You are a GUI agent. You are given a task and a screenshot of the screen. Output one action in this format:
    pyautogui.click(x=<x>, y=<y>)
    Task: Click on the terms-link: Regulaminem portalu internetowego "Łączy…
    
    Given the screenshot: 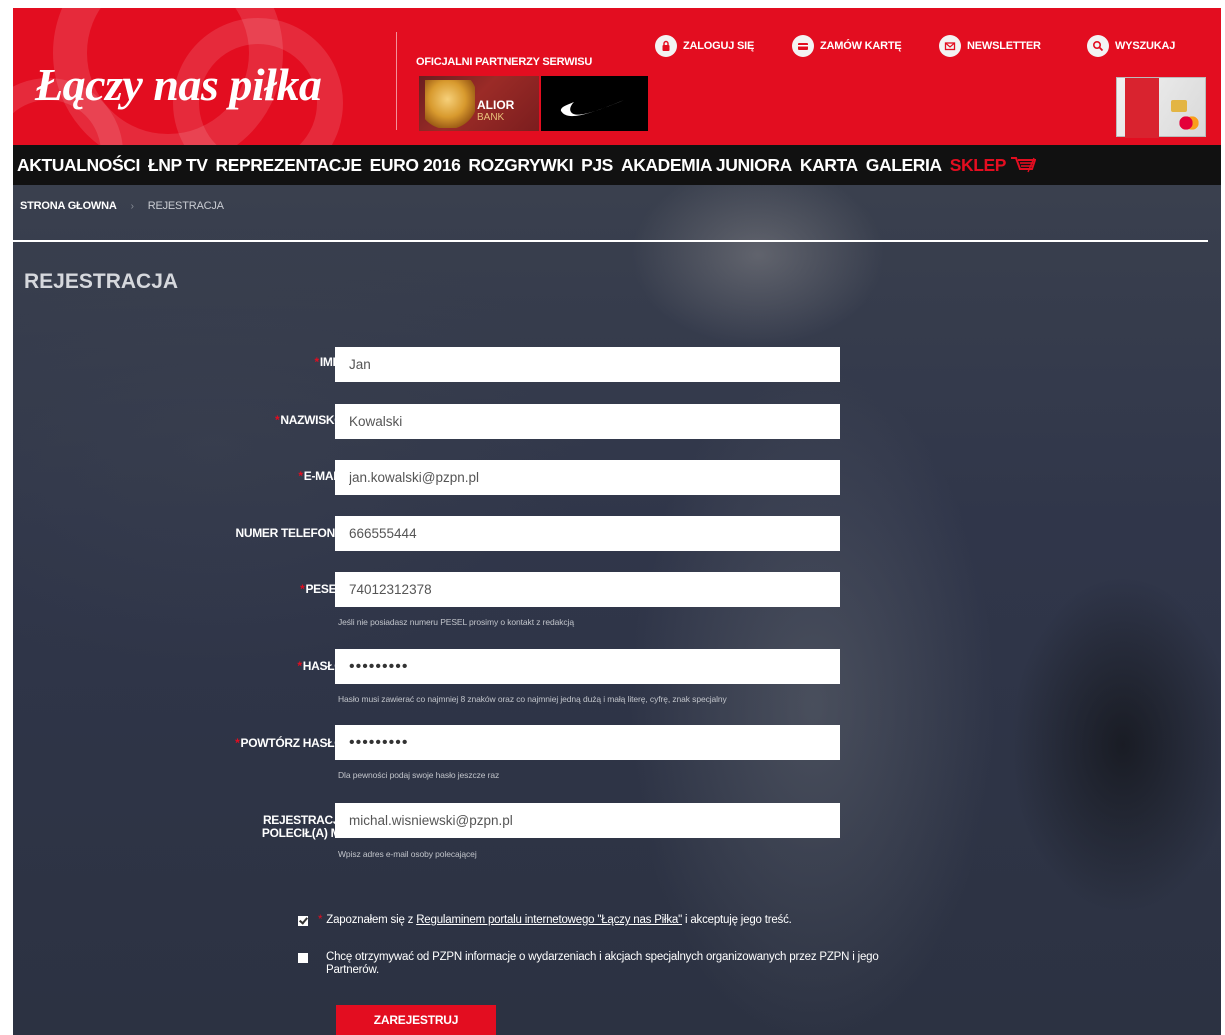 What is the action you would take?
    pyautogui.click(x=549, y=920)
    